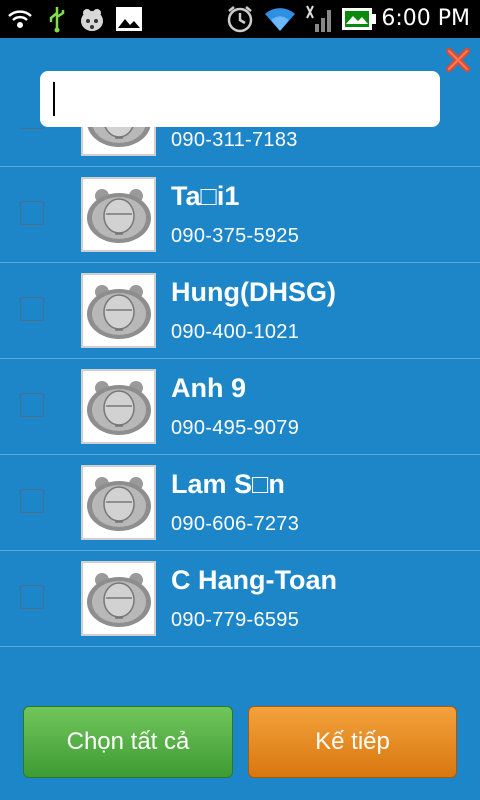 Image resolution: width=480 pixels, height=800 pixels. What do you see at coordinates (240, 215) in the screenshot?
I see `contact-row: Ta□i1 090-375-5925` at bounding box center [240, 215].